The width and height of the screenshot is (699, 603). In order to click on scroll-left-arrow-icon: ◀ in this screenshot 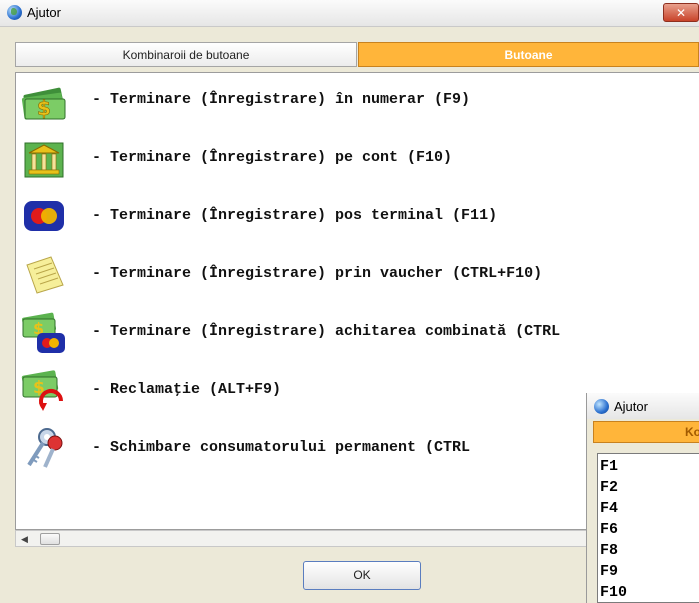, I will do `click(24, 539)`.